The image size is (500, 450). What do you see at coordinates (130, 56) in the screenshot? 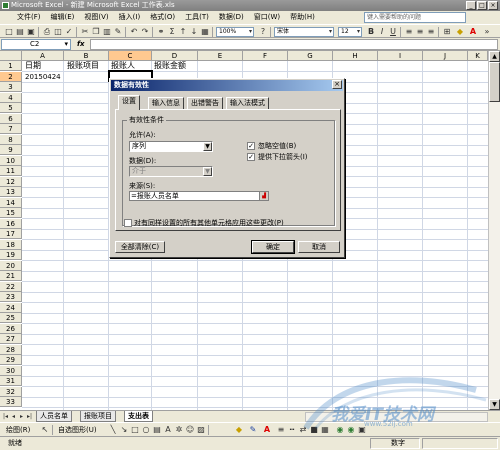
I see `column-header: C` at bounding box center [130, 56].